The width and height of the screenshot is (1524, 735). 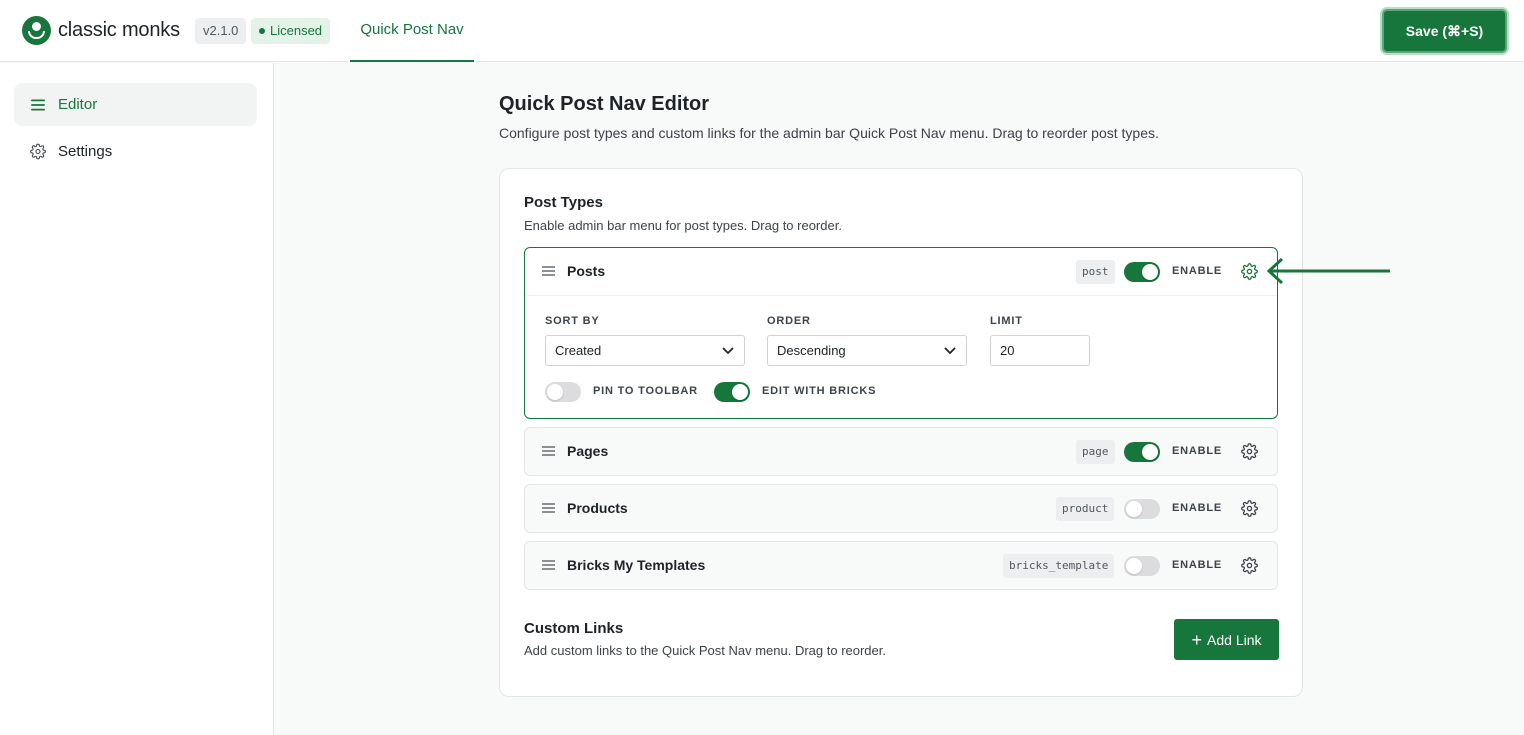 I want to click on edit-with-bricks-toggle, so click(x=732, y=392).